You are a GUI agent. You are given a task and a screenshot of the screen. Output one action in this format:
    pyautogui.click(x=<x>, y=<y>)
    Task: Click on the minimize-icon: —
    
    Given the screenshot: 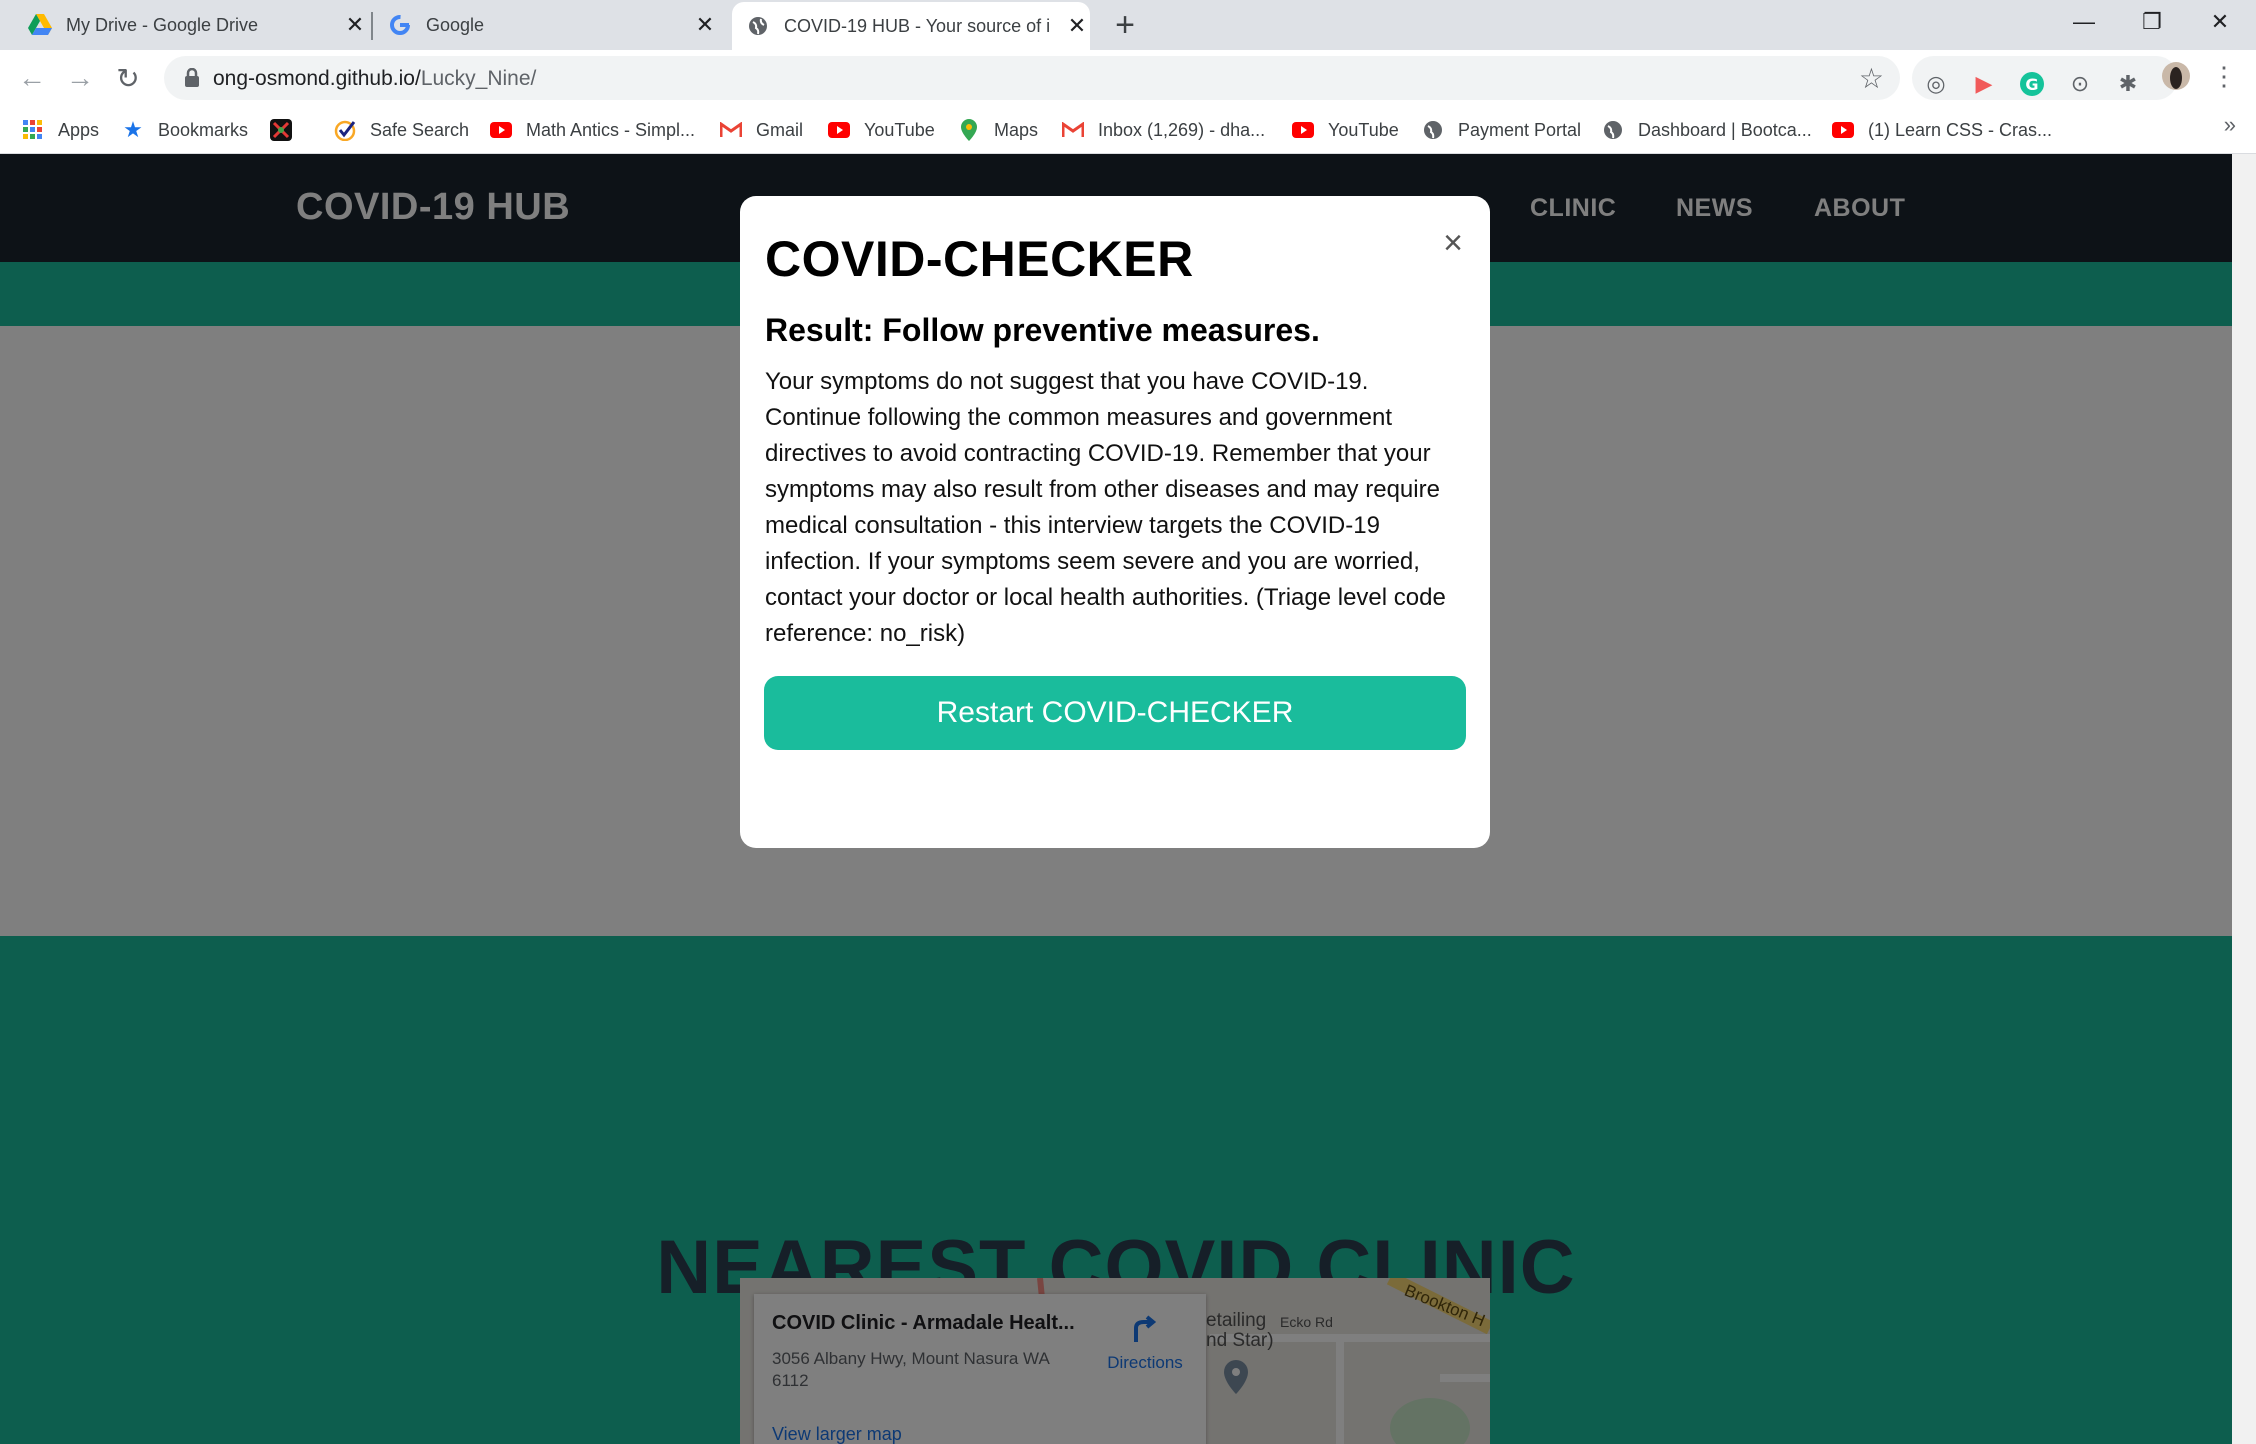 What is the action you would take?
    pyautogui.click(x=2084, y=22)
    